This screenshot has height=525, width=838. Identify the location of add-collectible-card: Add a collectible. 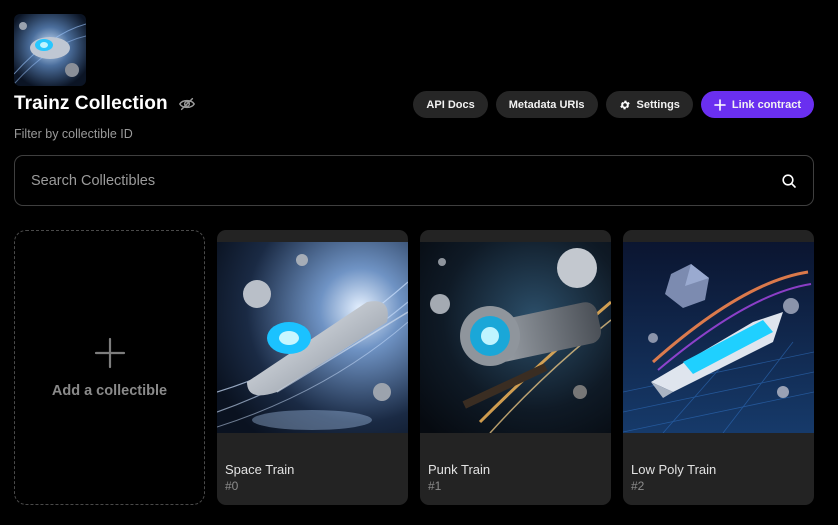
(109, 367).